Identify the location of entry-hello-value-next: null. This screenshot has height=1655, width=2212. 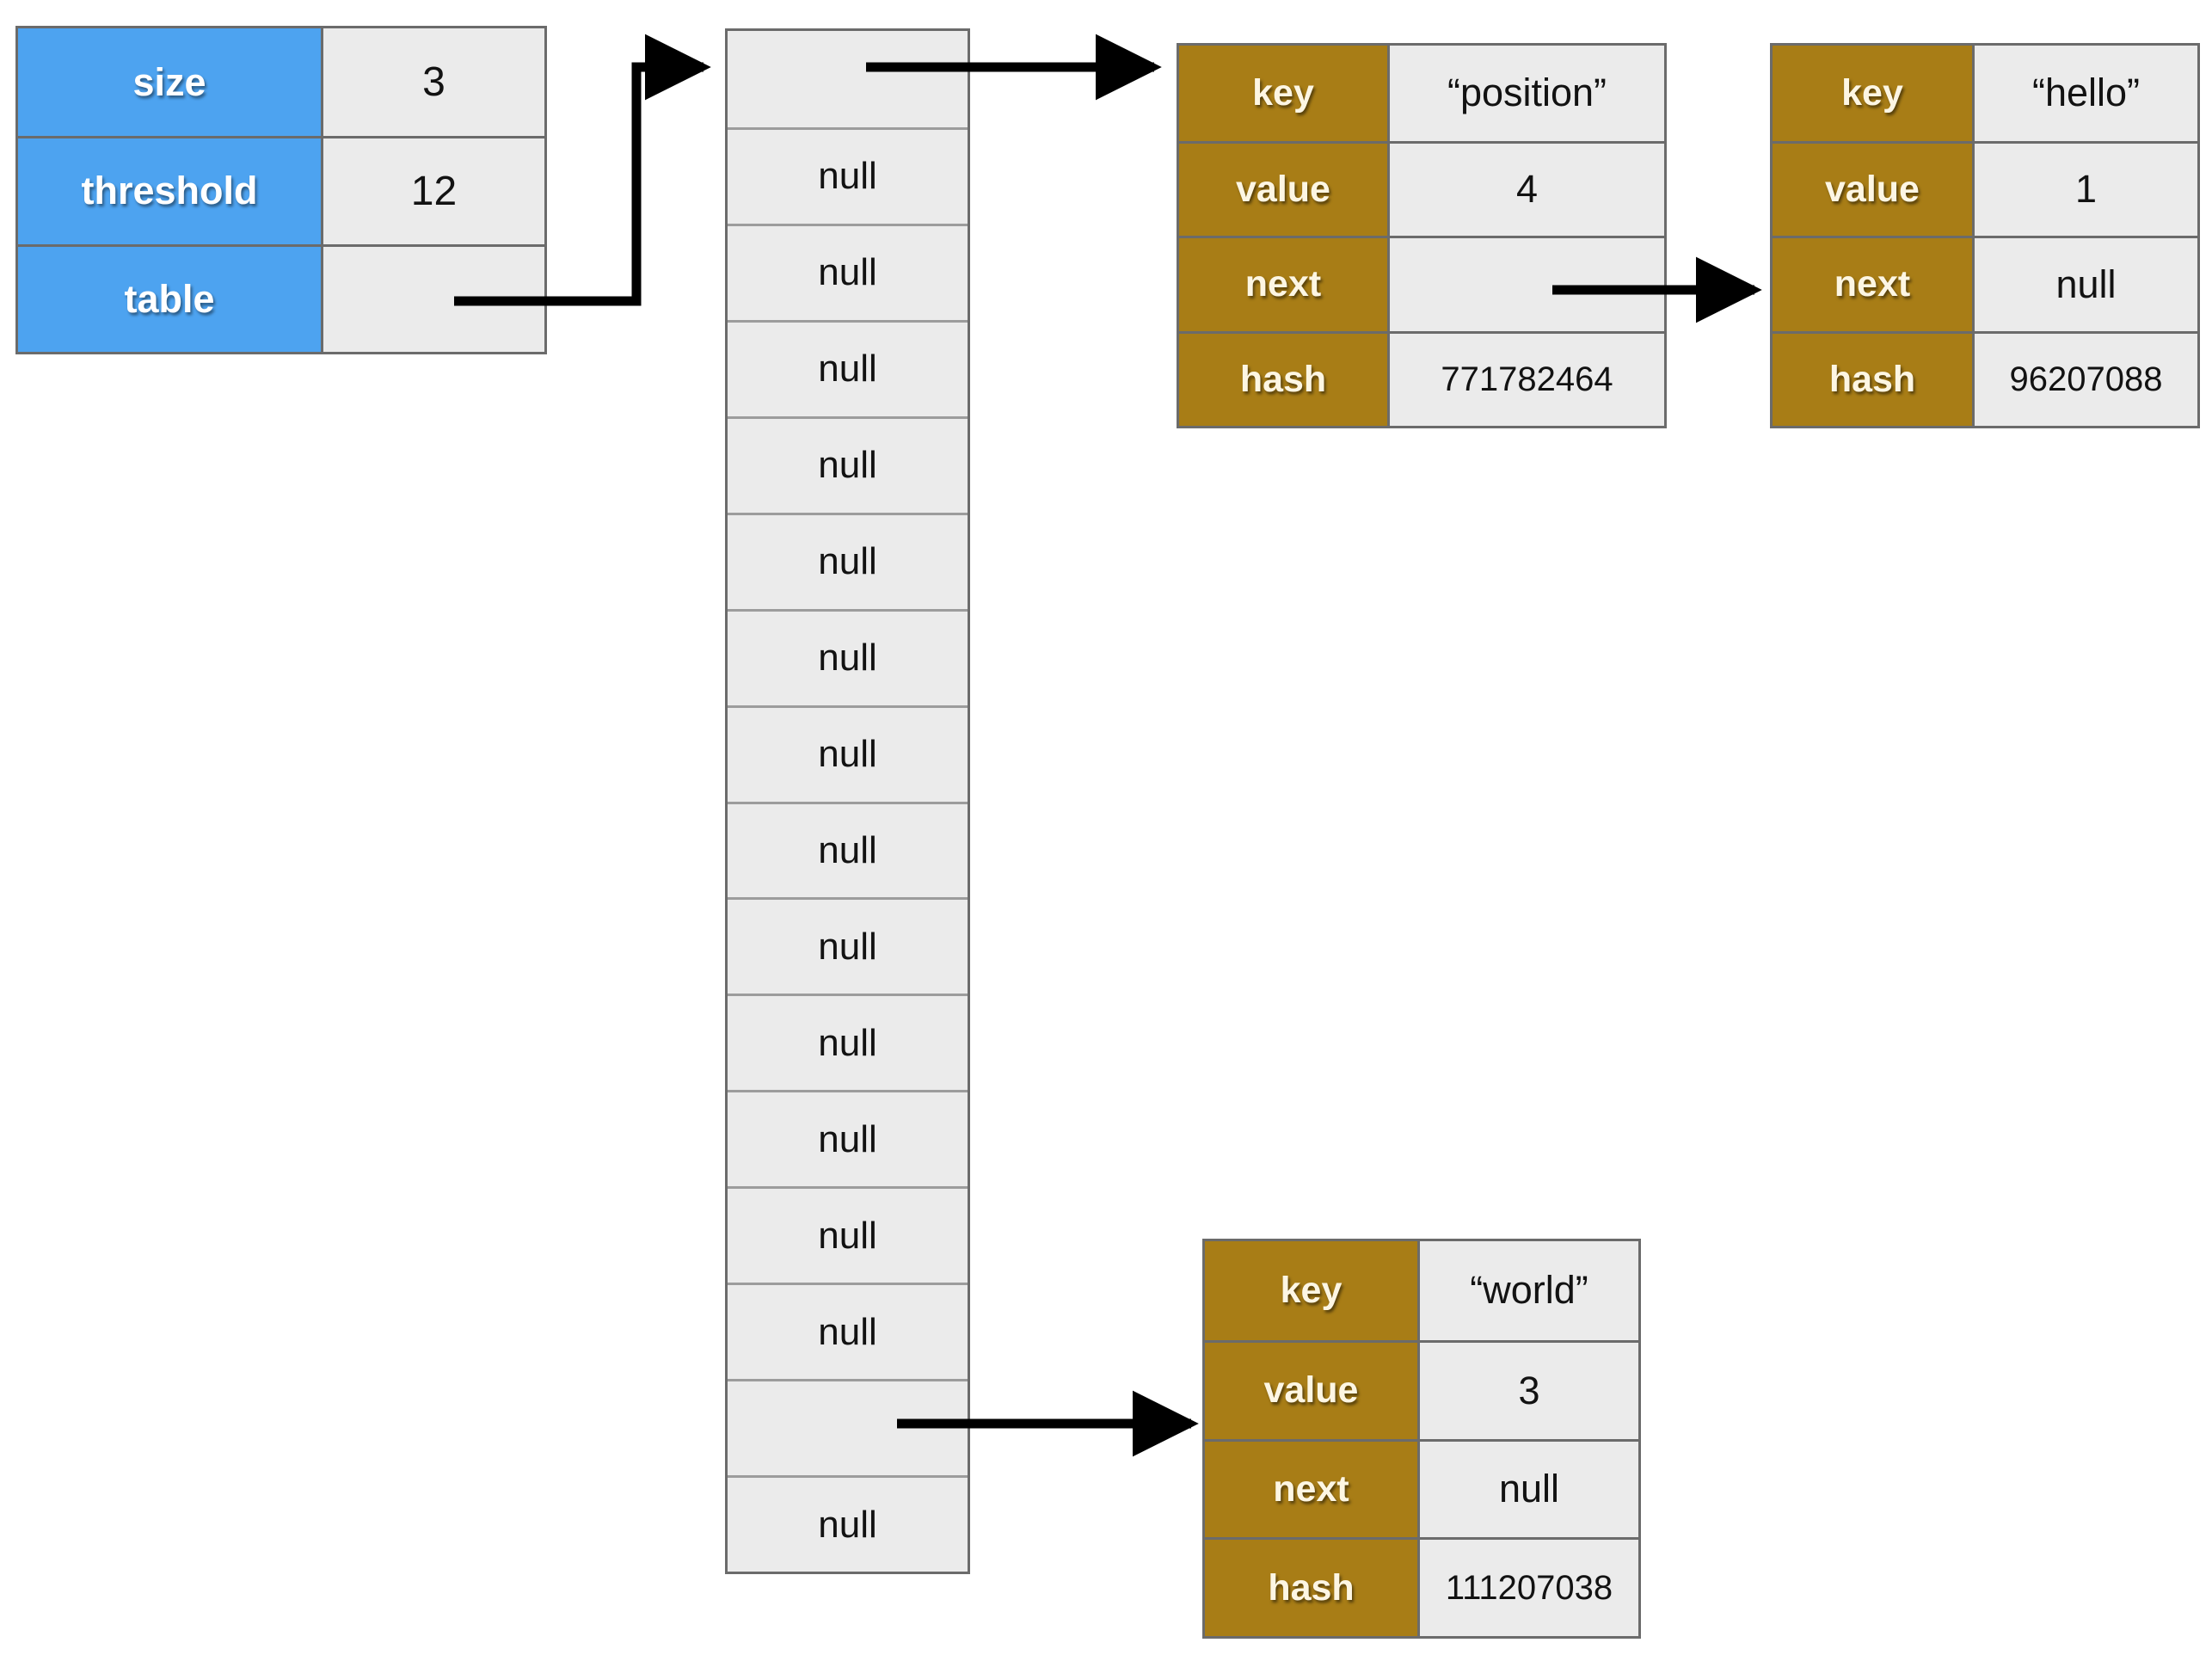
(2086, 284).